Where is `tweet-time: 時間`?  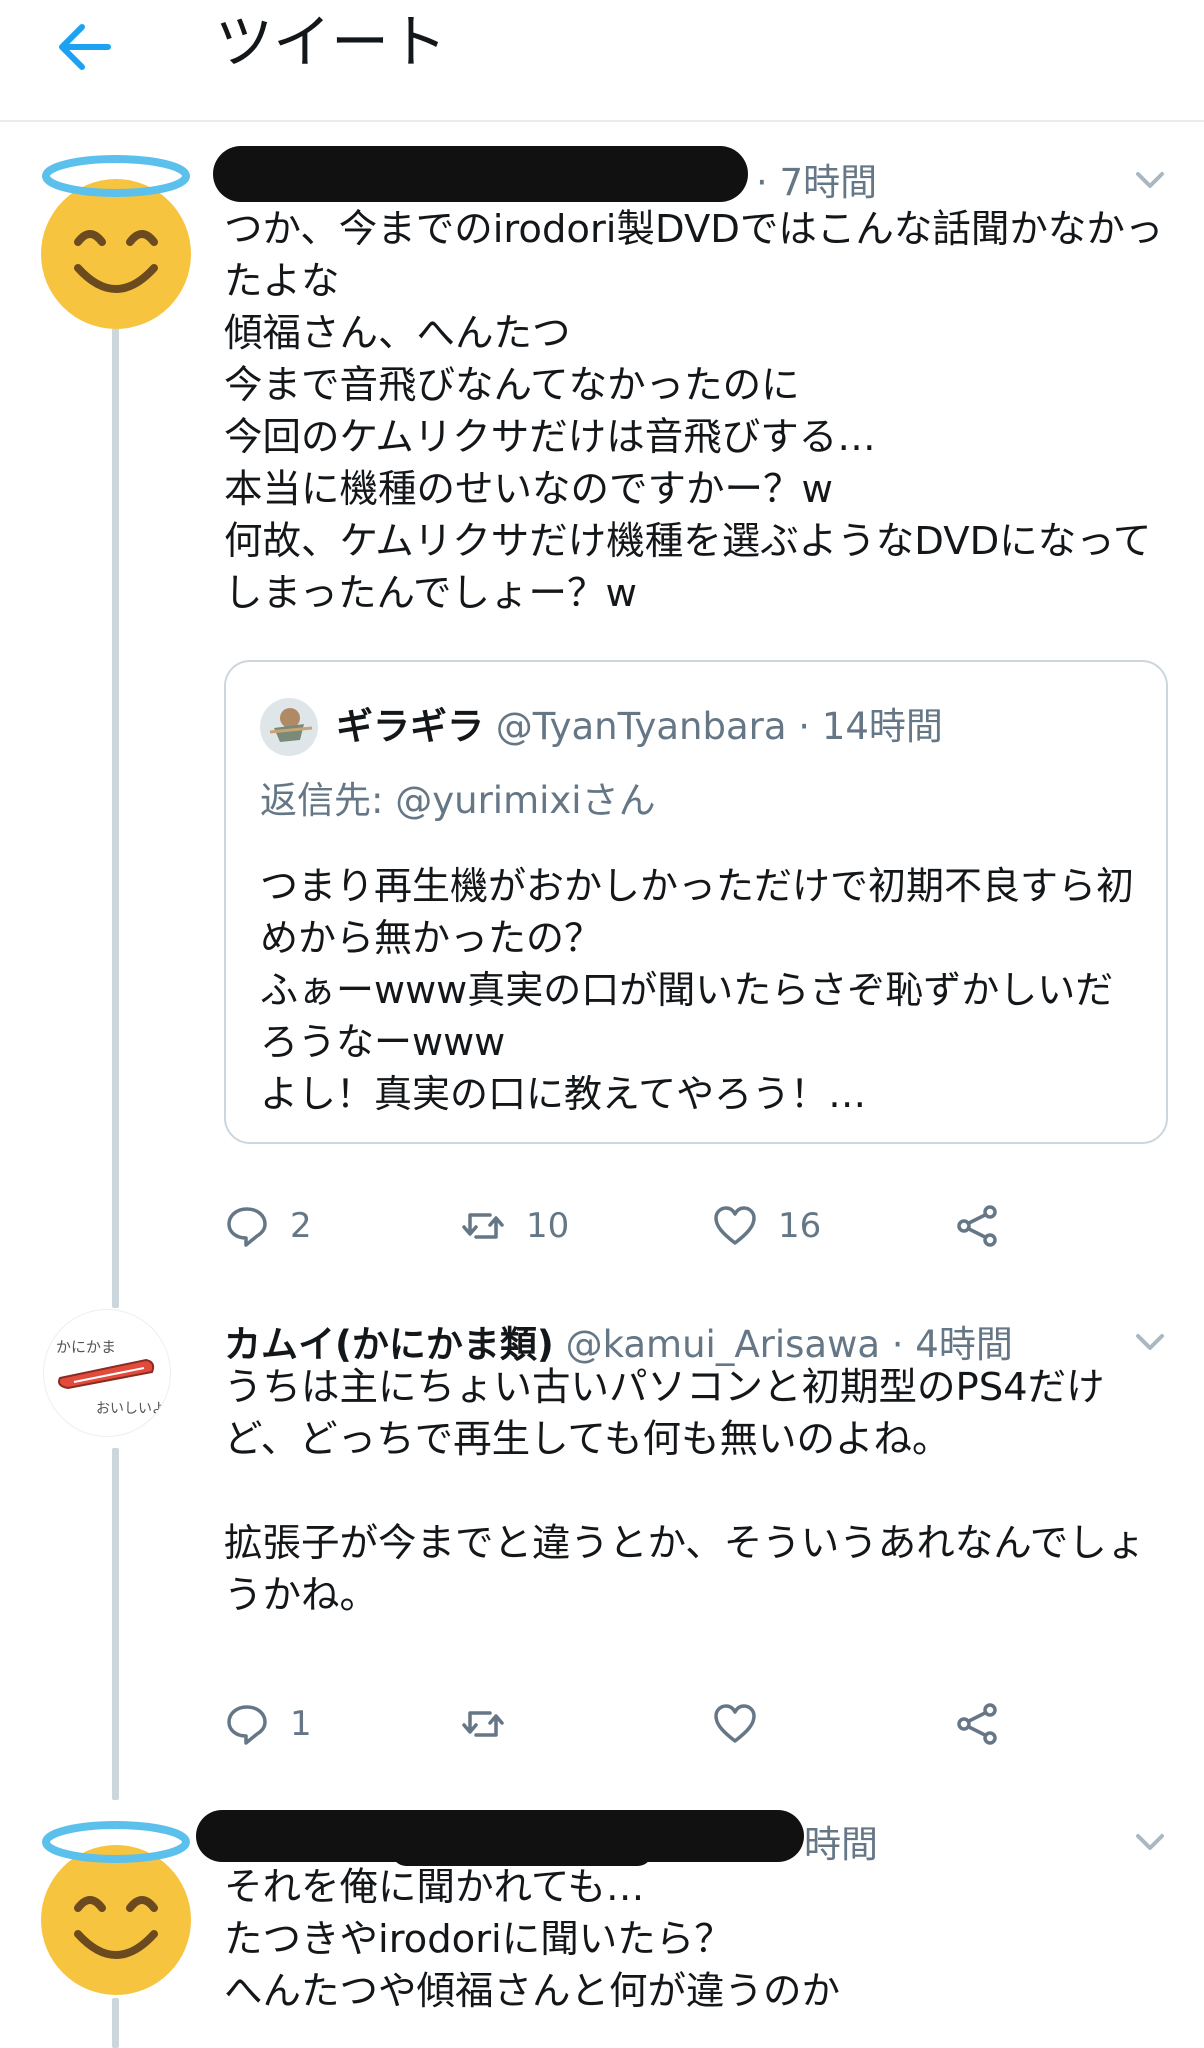 tweet-time: 時間 is located at coordinates (841, 1841).